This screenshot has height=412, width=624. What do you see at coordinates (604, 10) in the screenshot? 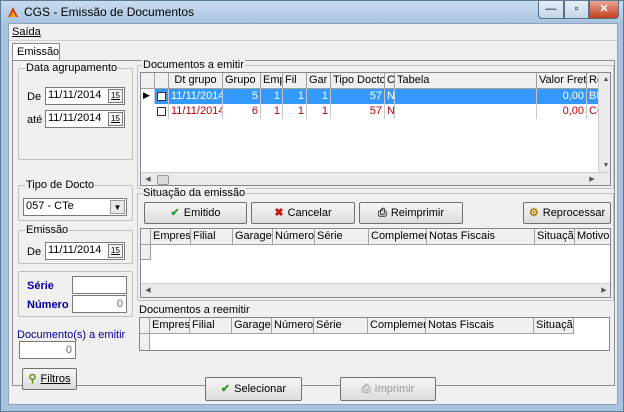
I see `close-button: ✕` at bounding box center [604, 10].